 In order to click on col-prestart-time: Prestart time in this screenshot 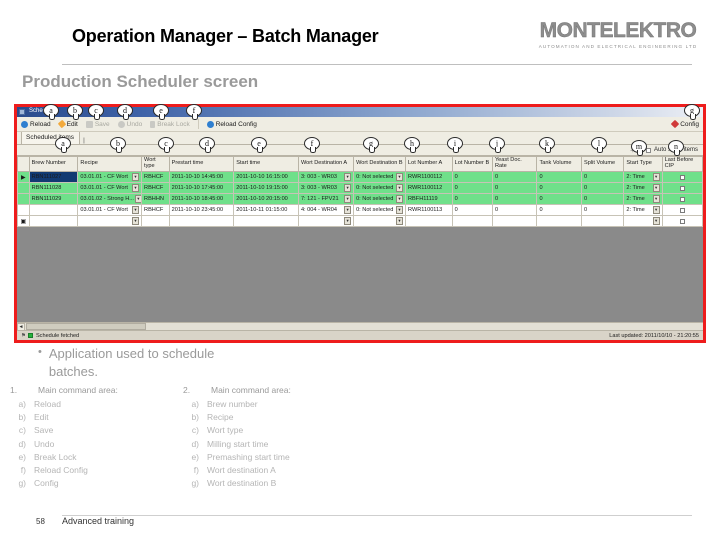, I will do `click(201, 164)`.